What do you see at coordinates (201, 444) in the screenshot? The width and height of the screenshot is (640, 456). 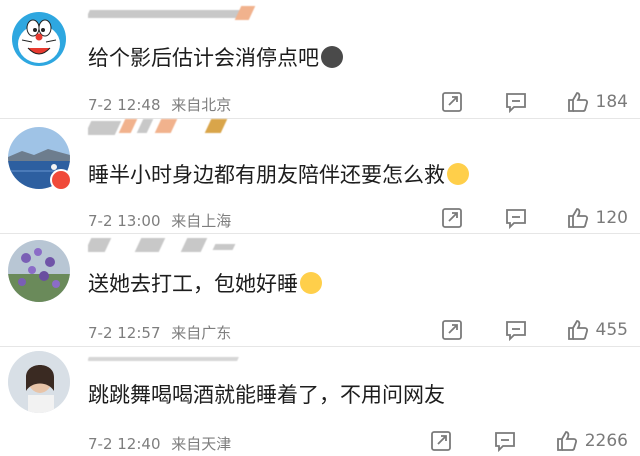 I see `comment-location: 来自天津` at bounding box center [201, 444].